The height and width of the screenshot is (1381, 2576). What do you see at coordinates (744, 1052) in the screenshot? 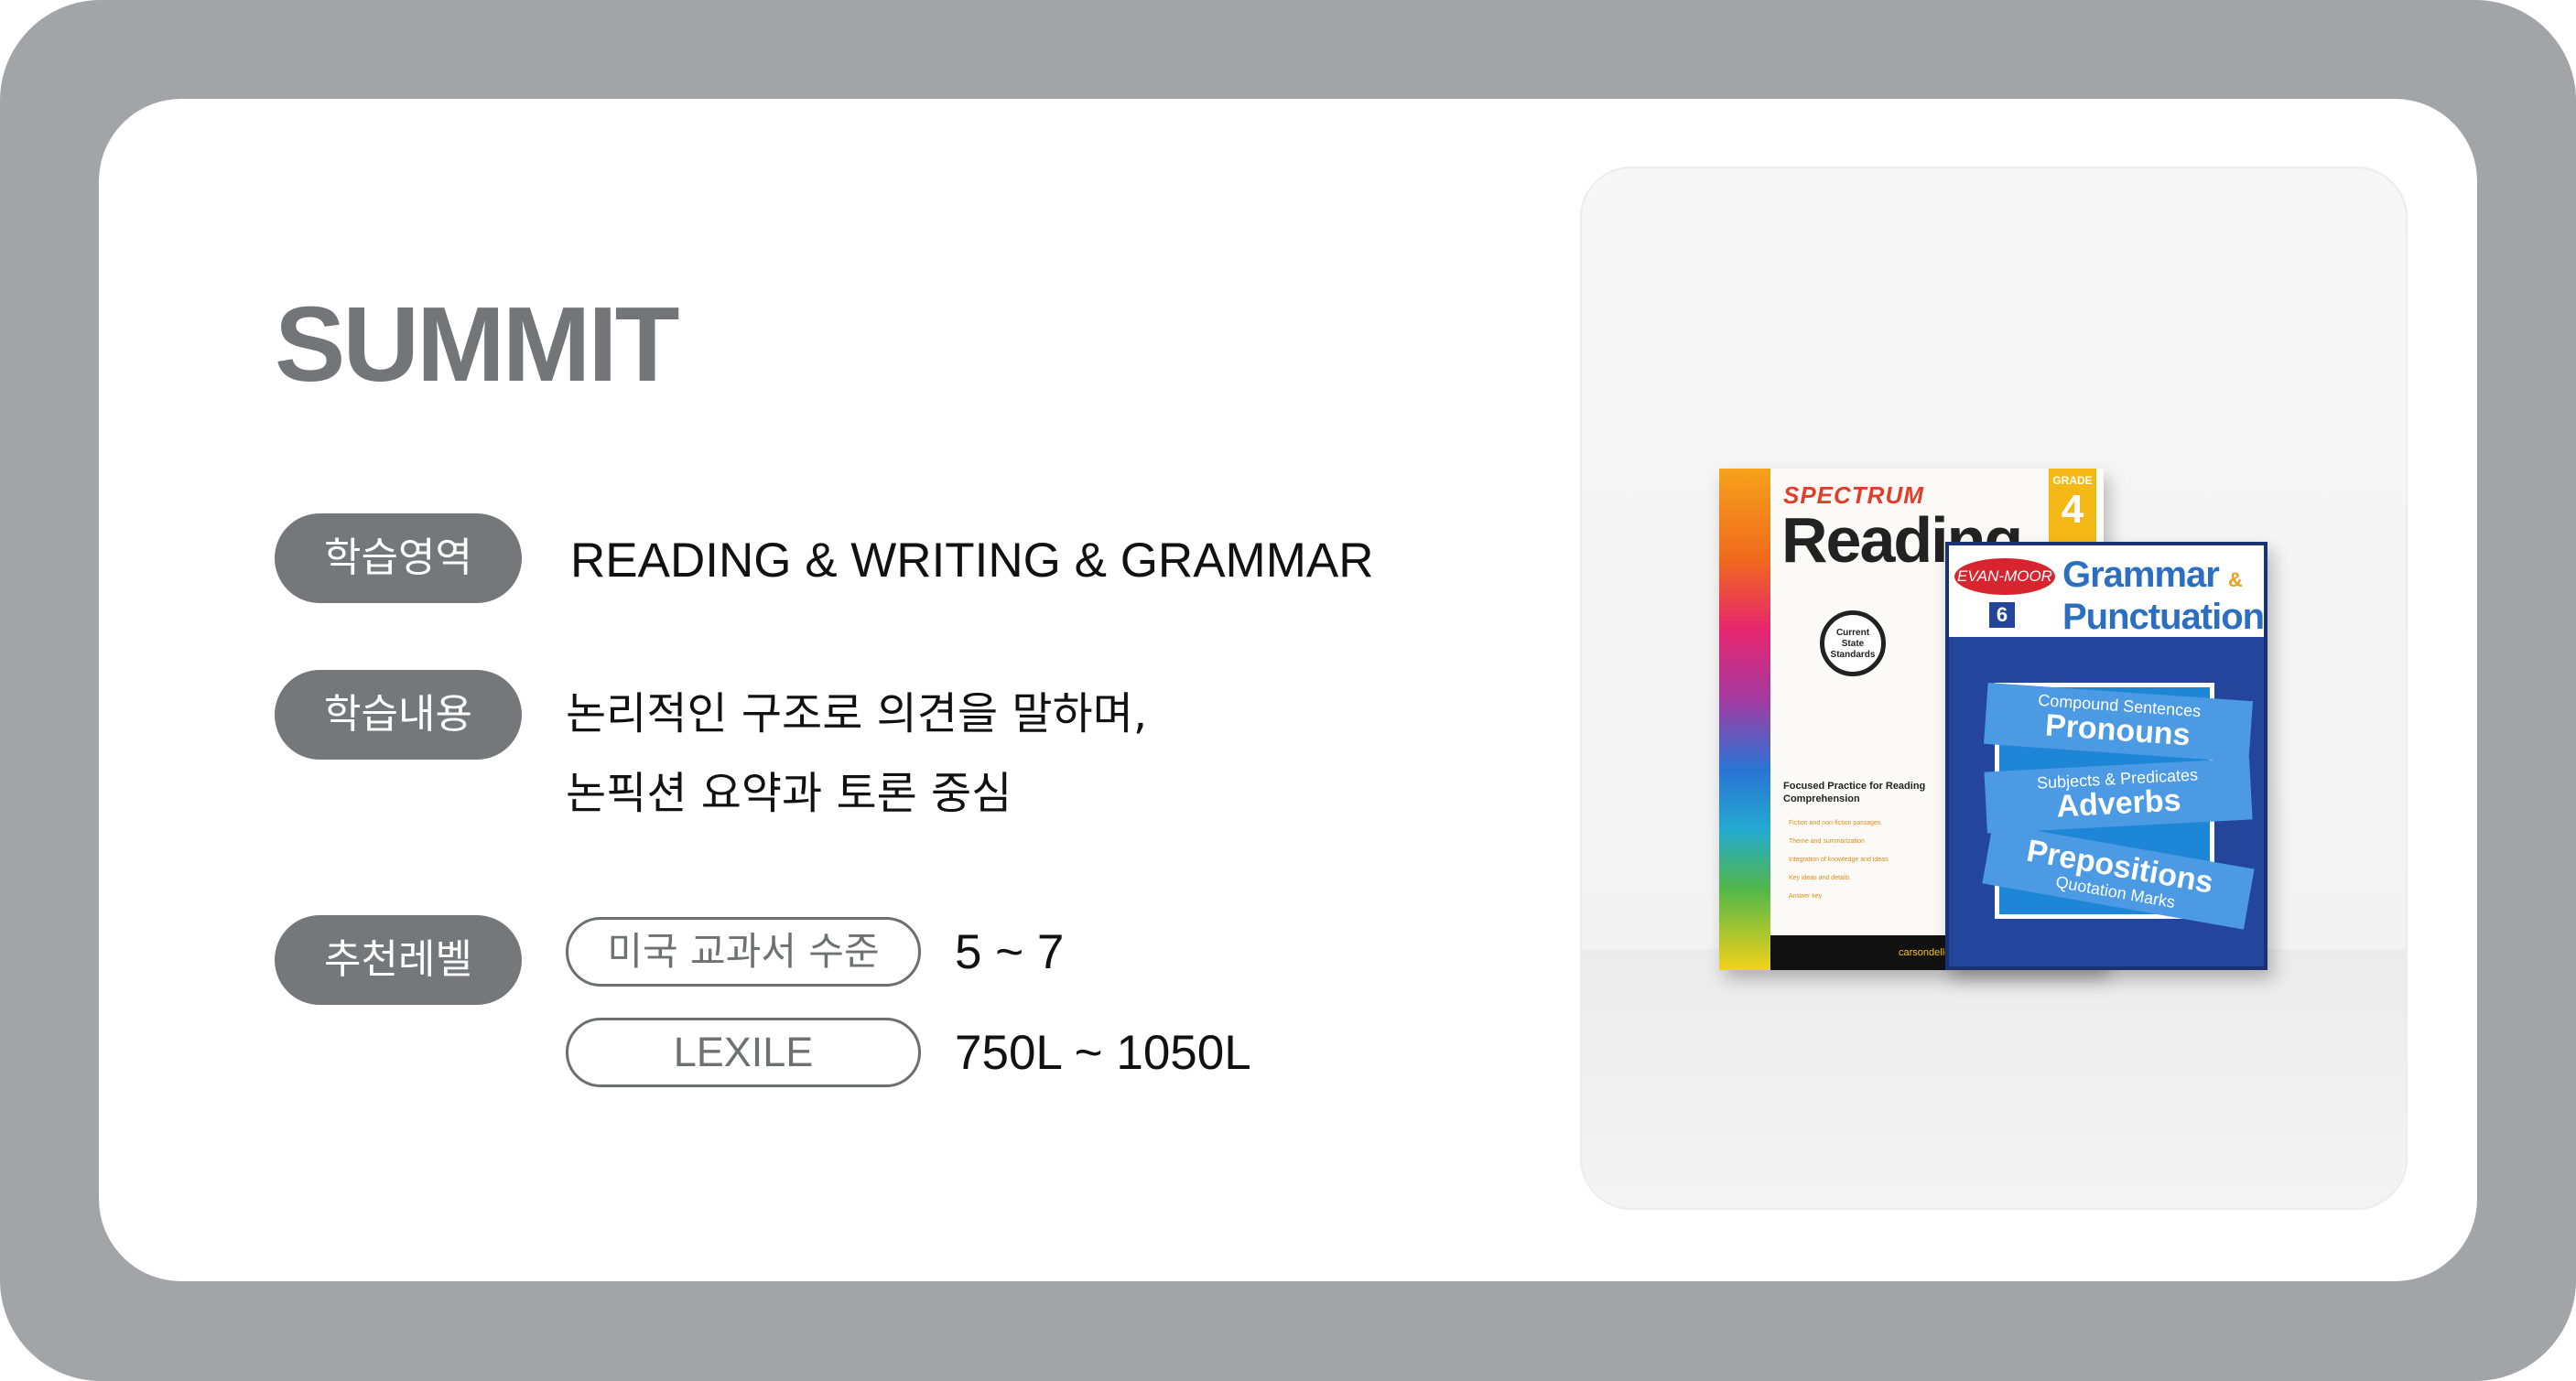
I see `lexile-badge: LEXILE` at bounding box center [744, 1052].